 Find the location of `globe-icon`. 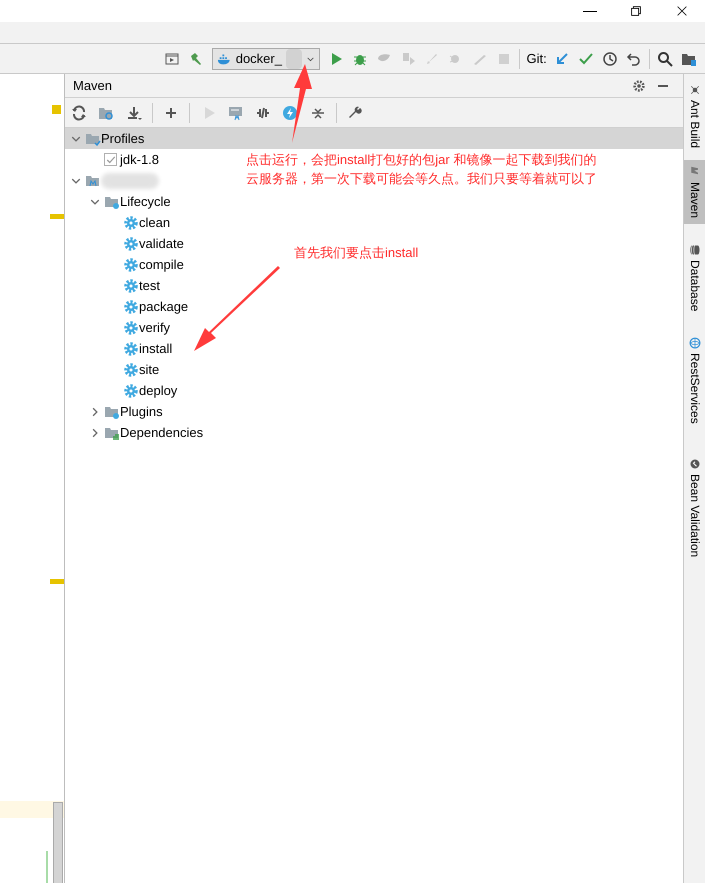

globe-icon is located at coordinates (695, 343).